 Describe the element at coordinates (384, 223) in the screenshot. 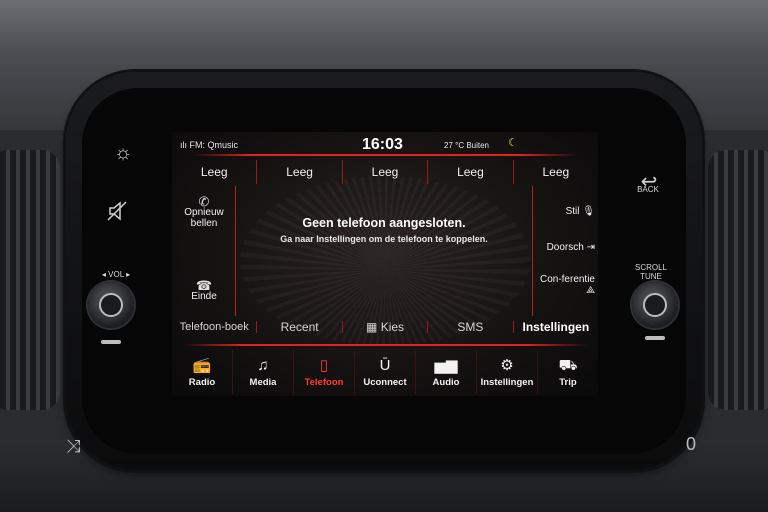

I see `no-phone-title: Geen telefoon aangesloten.` at that location.